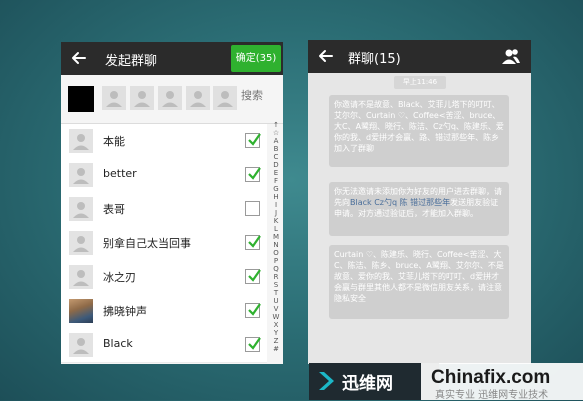 This screenshot has height=401, width=583. I want to click on selected-avatar, so click(81, 99).